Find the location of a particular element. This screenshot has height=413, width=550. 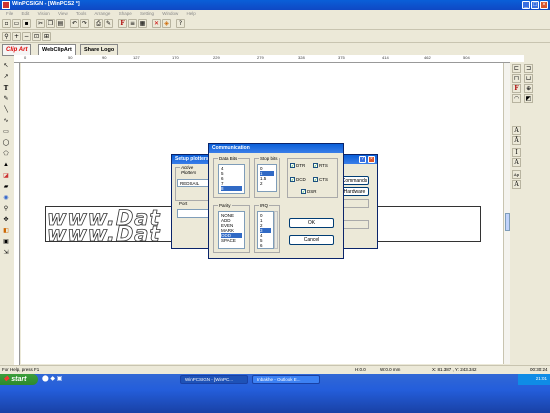

cut-plot-icon: ✎ is located at coordinates (108, 23).